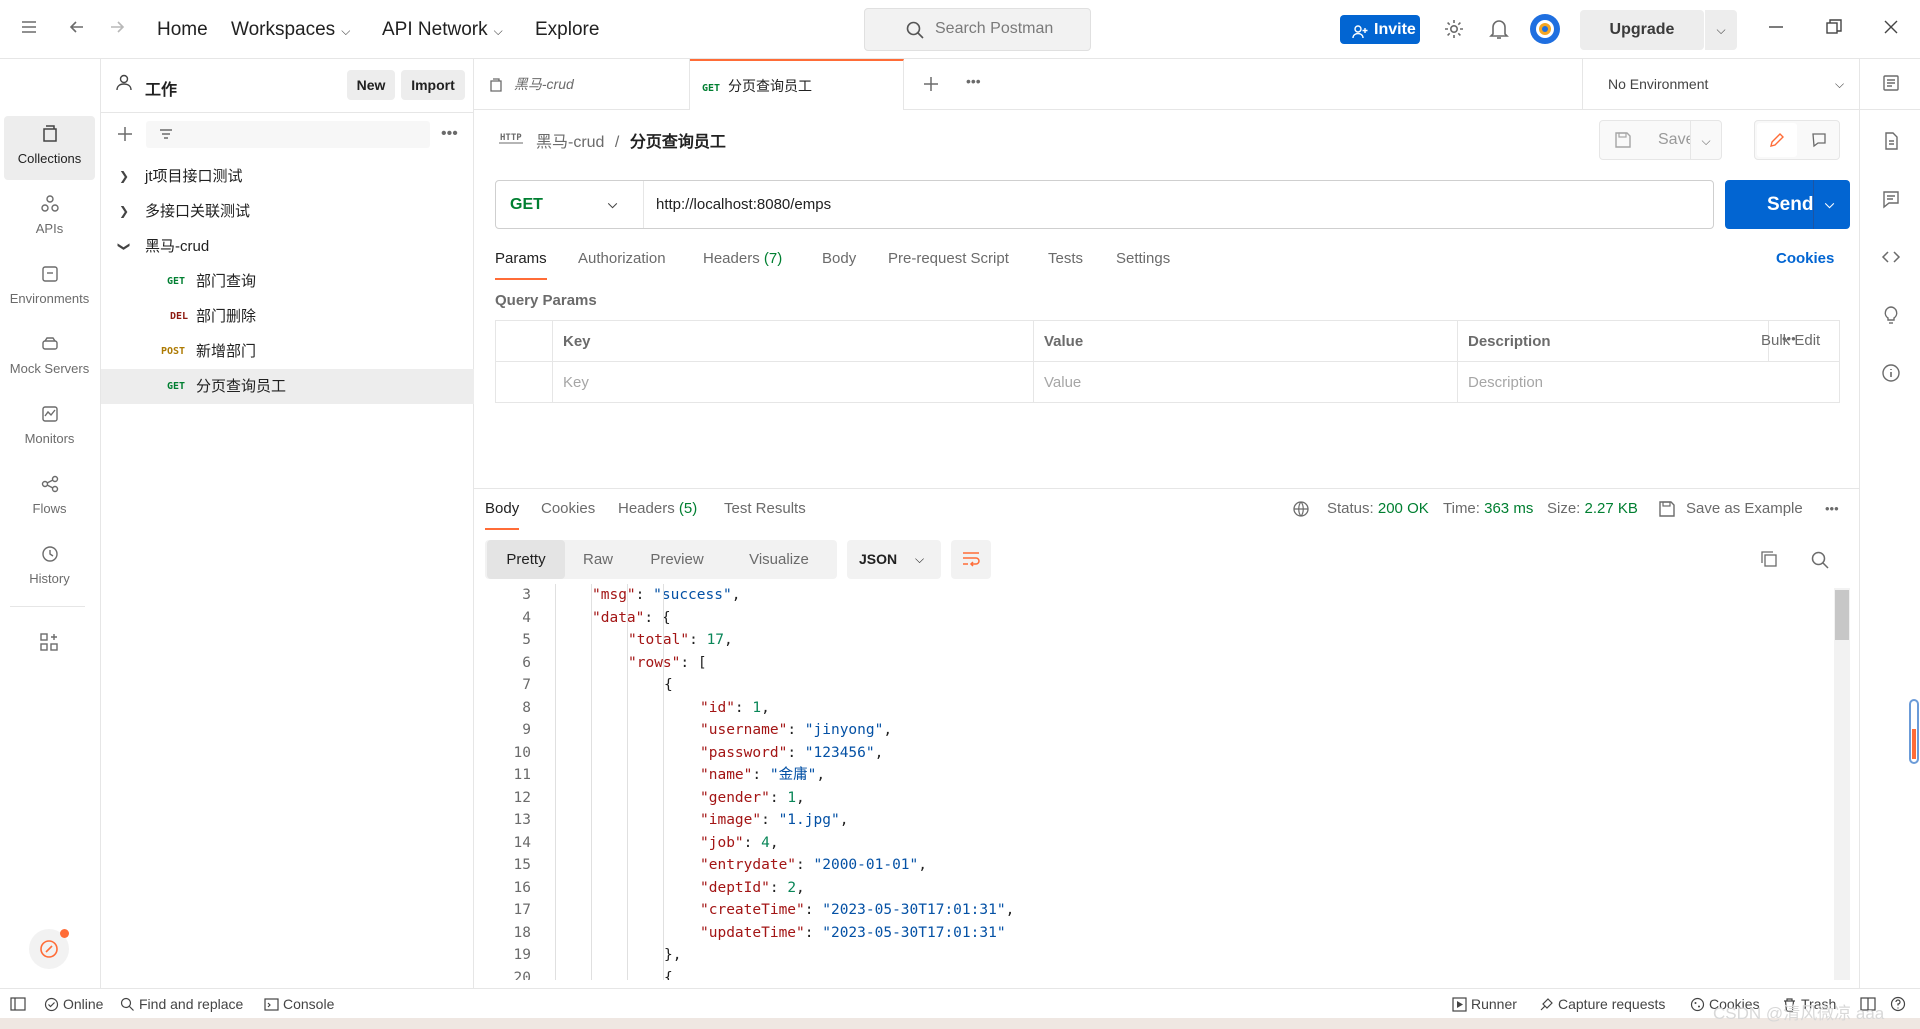 Image resolution: width=1920 pixels, height=1029 pixels. Describe the element at coordinates (568, 508) in the screenshot. I see `resp-tab-cookies: Cookies` at that location.